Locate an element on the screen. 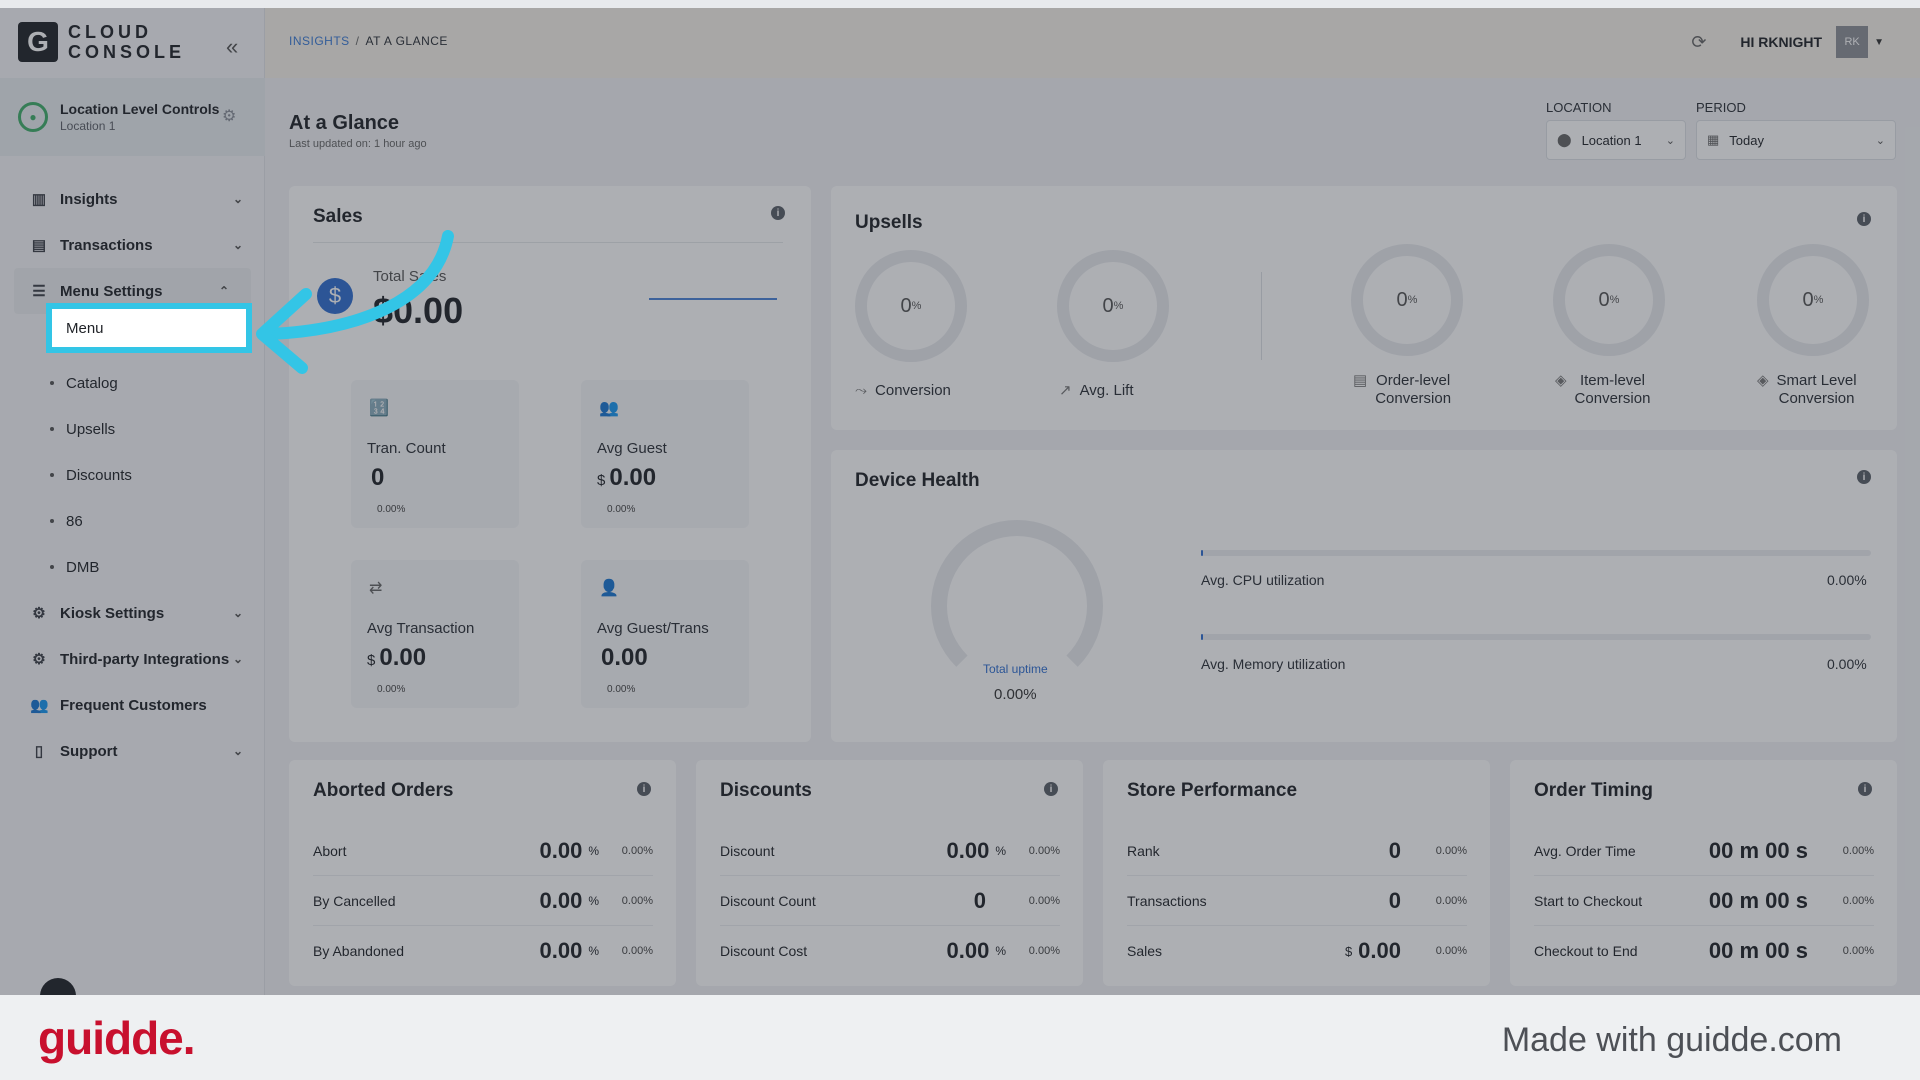 Image resolution: width=1920 pixels, height=1080 pixels. sidebar-subitem-dmb: DMB is located at coordinates (132, 567).